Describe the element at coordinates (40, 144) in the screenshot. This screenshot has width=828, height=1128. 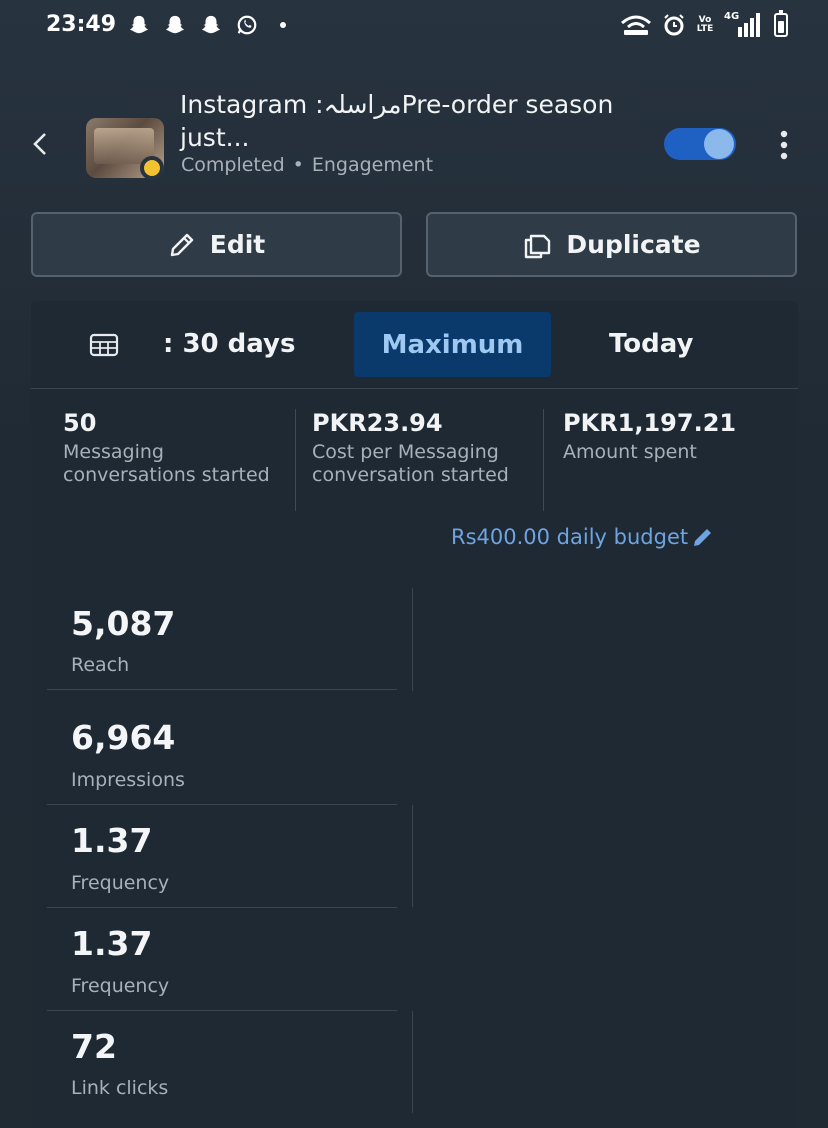
I see `back-arrow-icon` at that location.